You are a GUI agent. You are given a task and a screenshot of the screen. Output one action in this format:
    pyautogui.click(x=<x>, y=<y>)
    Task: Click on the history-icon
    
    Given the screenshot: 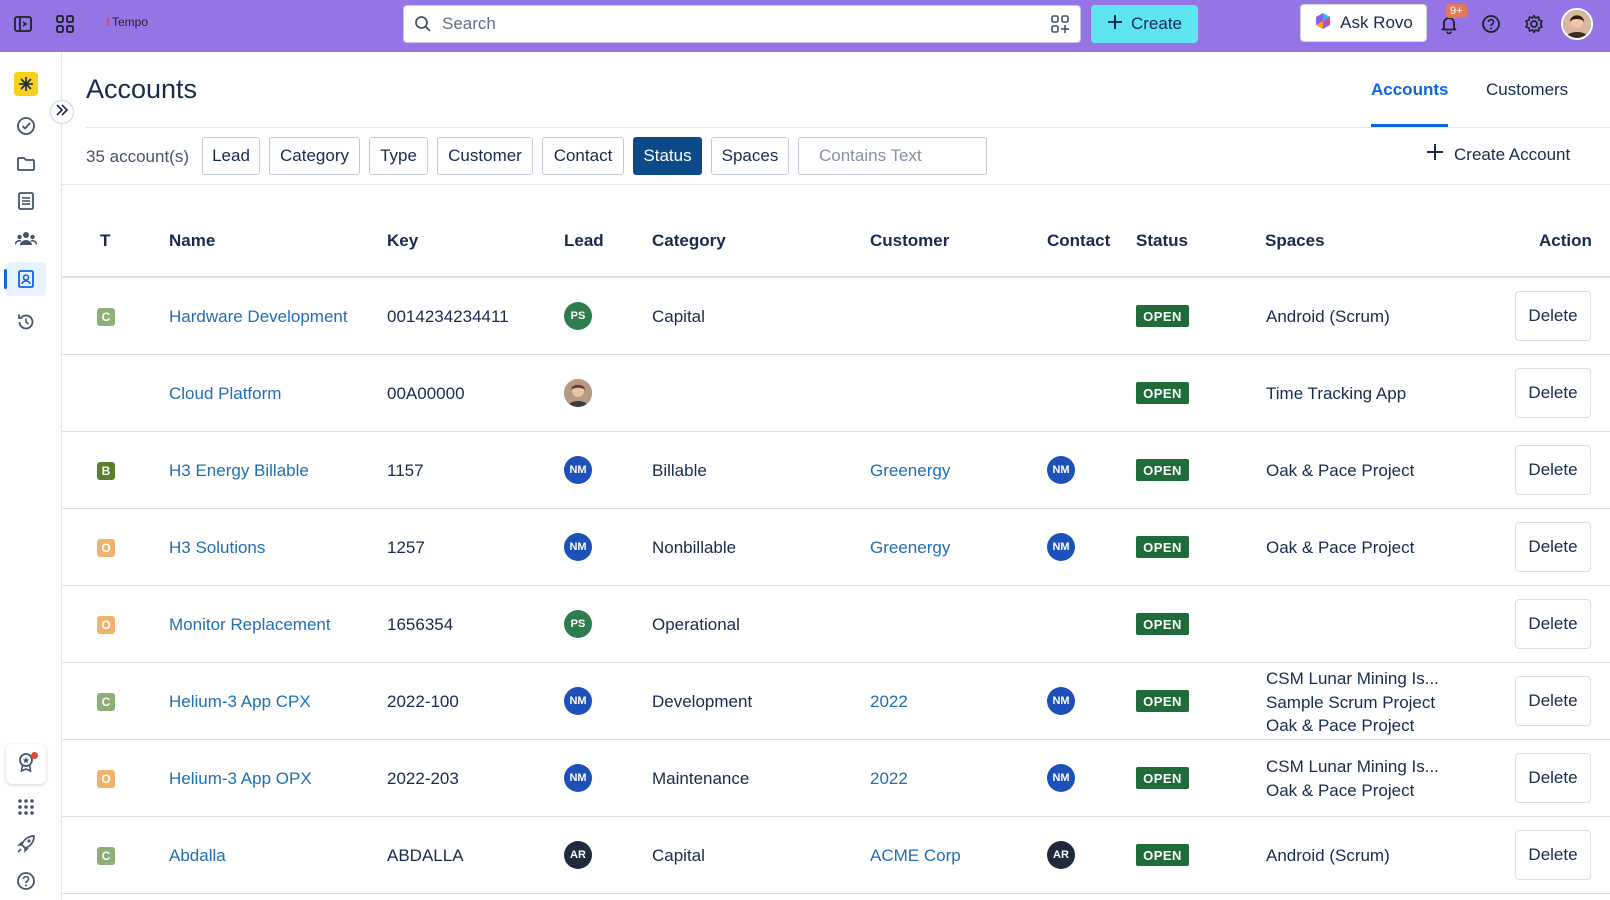 What is the action you would take?
    pyautogui.click(x=26, y=322)
    